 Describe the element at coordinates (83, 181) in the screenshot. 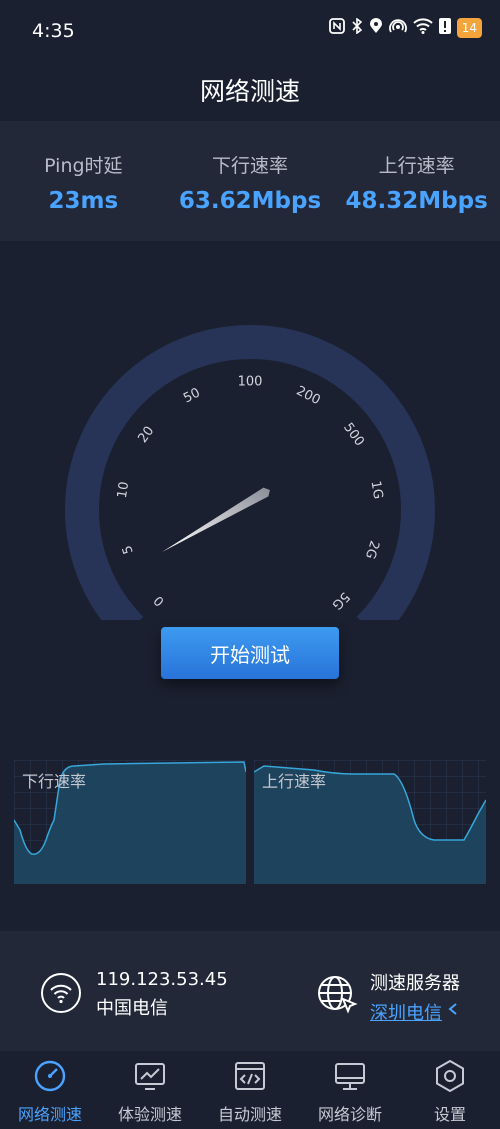

I see `stat-ping: Ping时延 23ms` at that location.